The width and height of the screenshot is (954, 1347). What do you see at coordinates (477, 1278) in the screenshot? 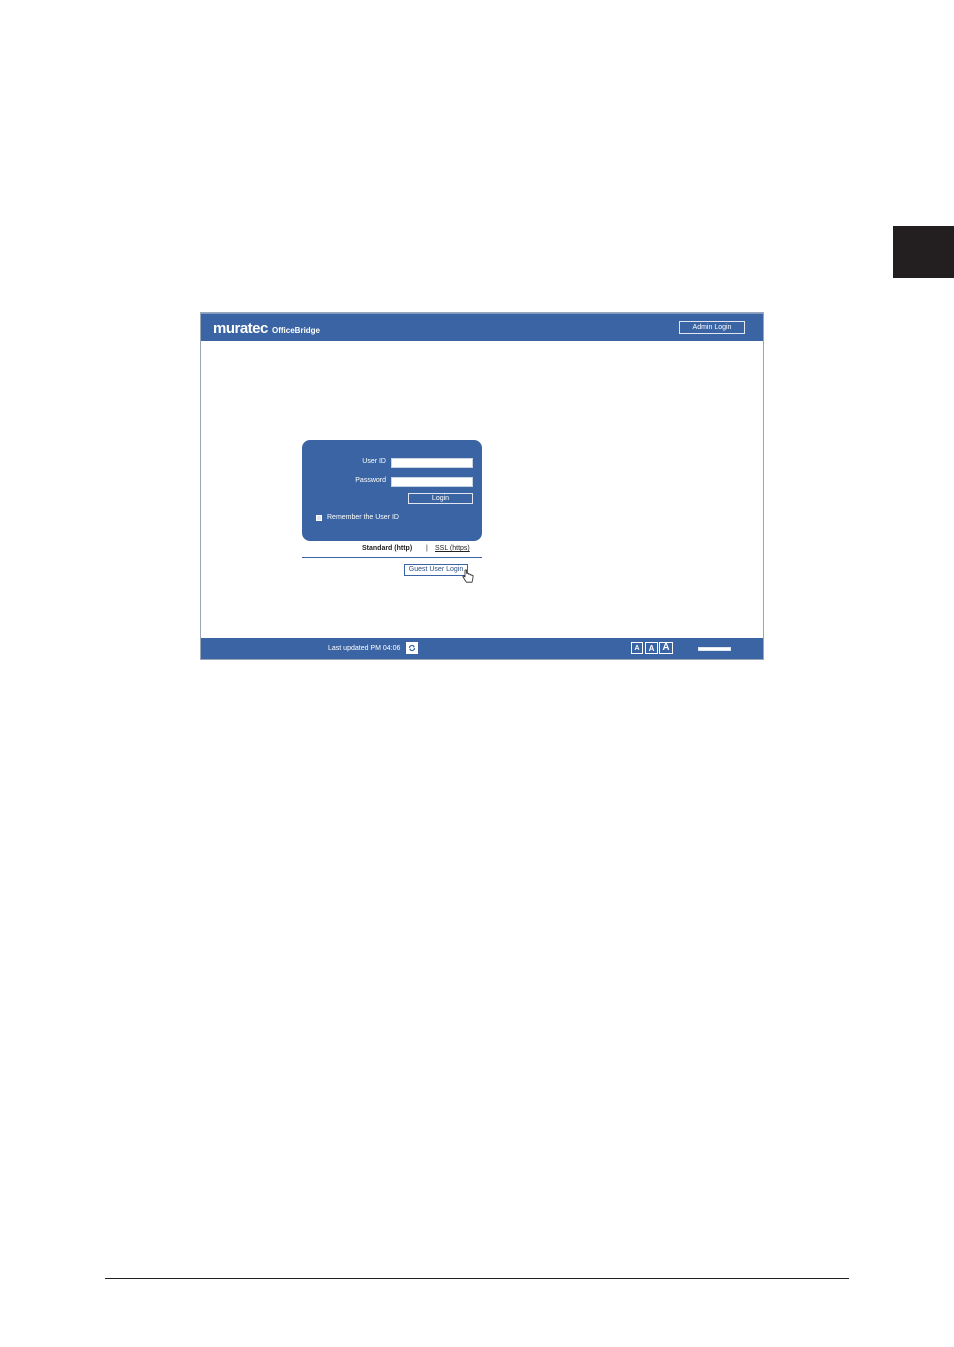
I see `page-footer-rule` at bounding box center [477, 1278].